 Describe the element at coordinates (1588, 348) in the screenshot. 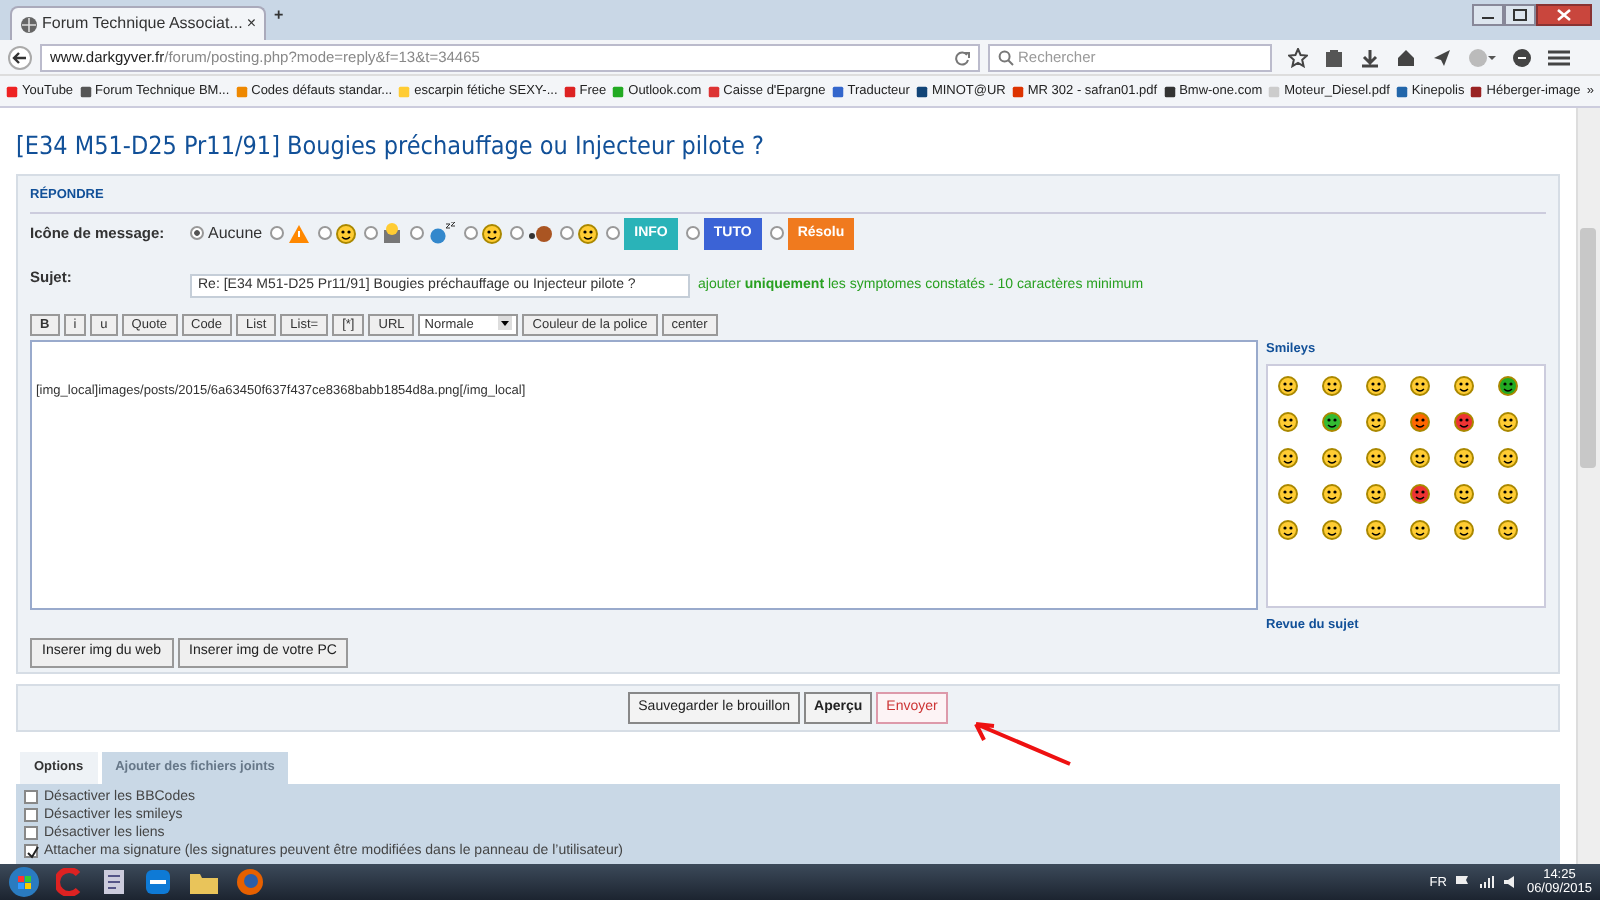

I see `scrollbar-thumb` at that location.